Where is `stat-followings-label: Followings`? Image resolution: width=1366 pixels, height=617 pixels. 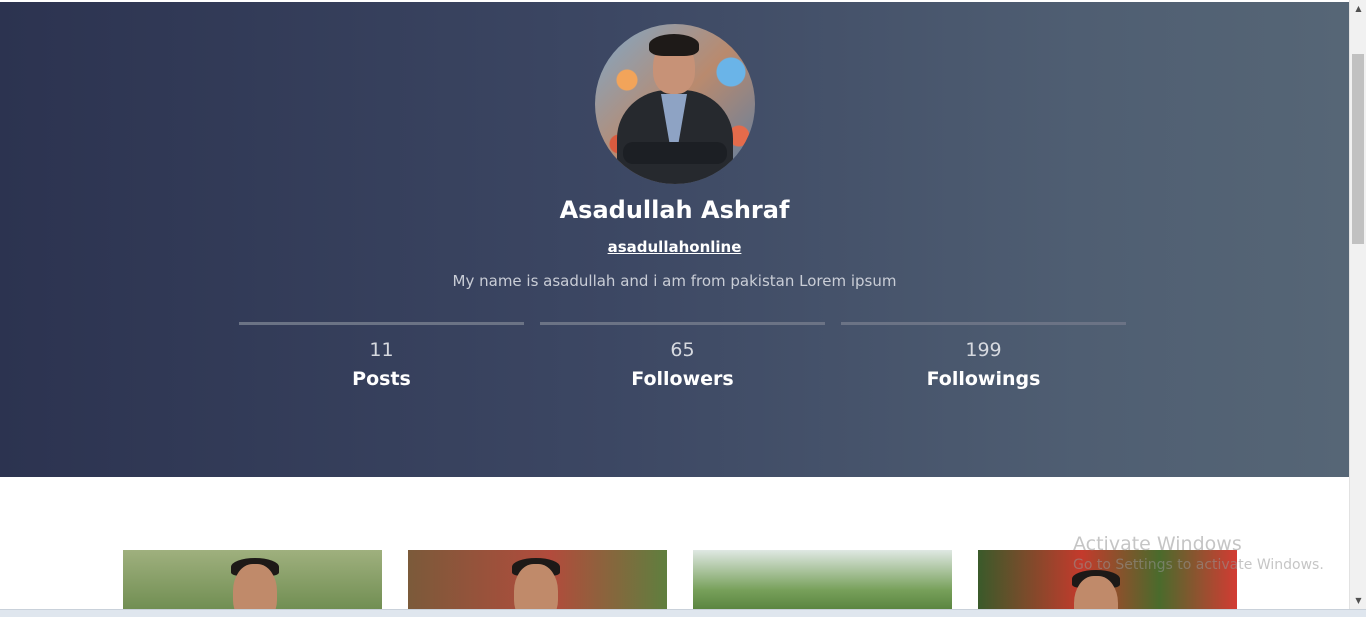
stat-followings-label: Followings is located at coordinates (983, 379).